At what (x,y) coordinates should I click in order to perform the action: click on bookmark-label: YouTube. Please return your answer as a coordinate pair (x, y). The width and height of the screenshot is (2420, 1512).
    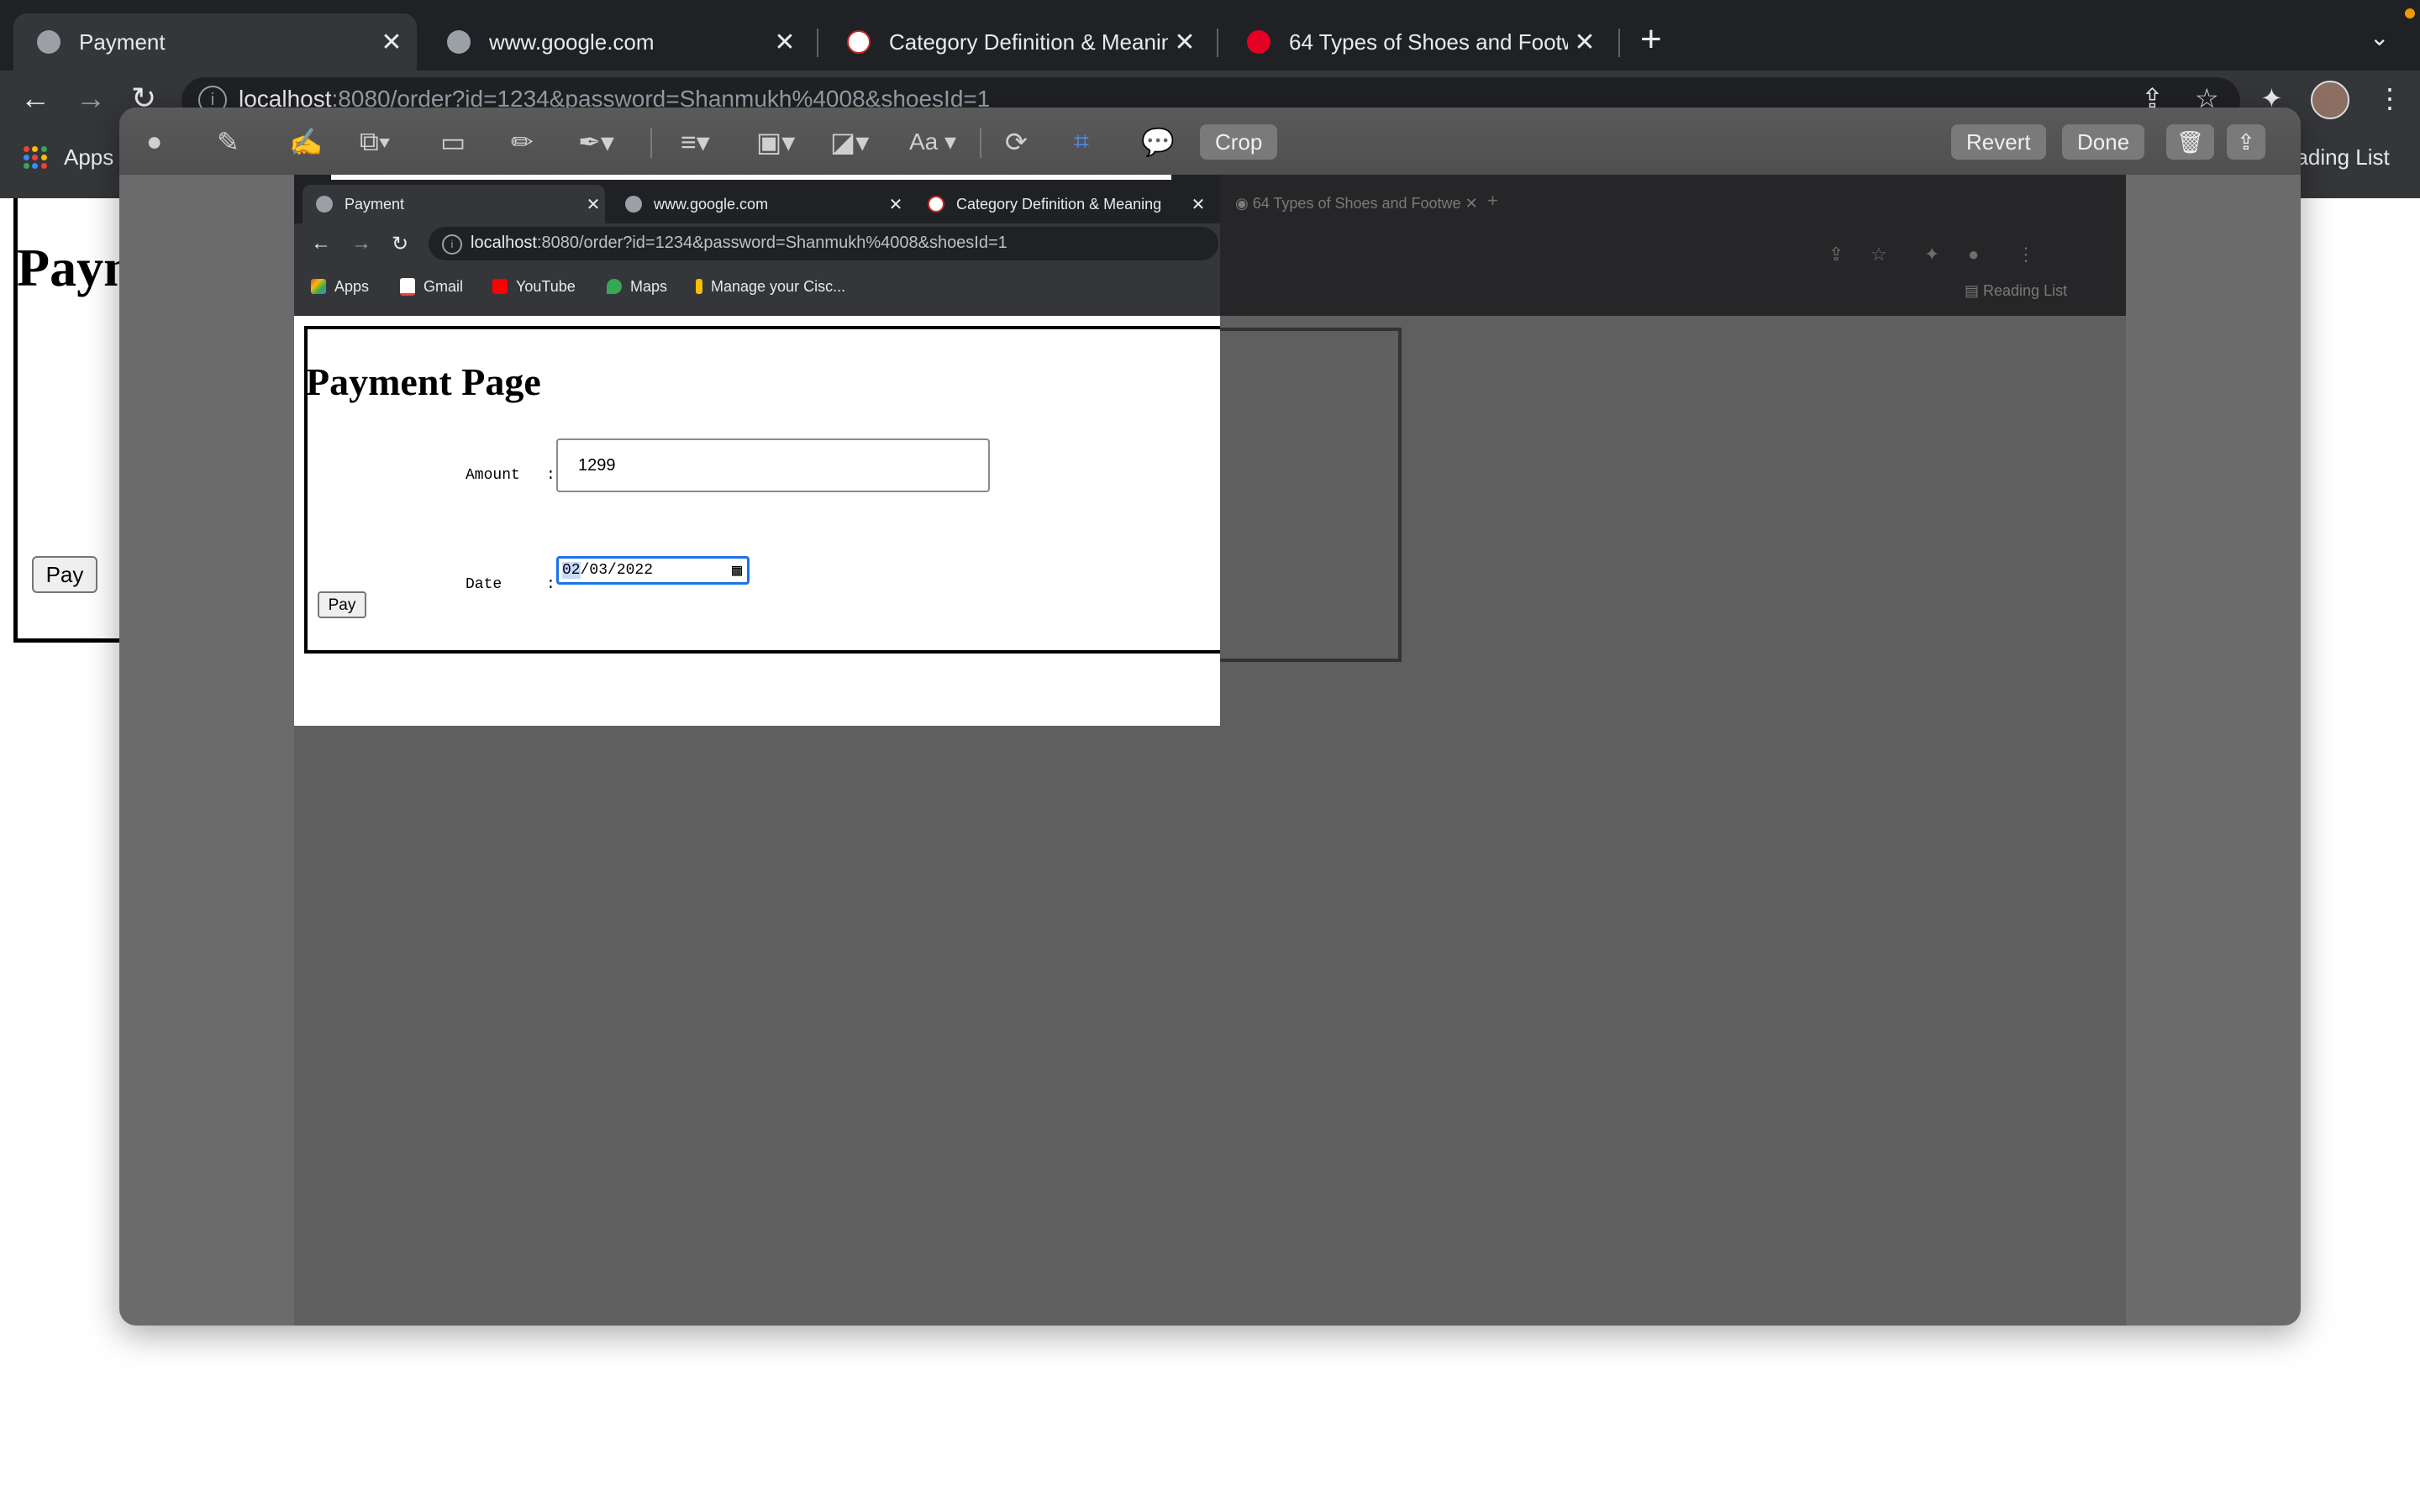
    Looking at the image, I should click on (546, 286).